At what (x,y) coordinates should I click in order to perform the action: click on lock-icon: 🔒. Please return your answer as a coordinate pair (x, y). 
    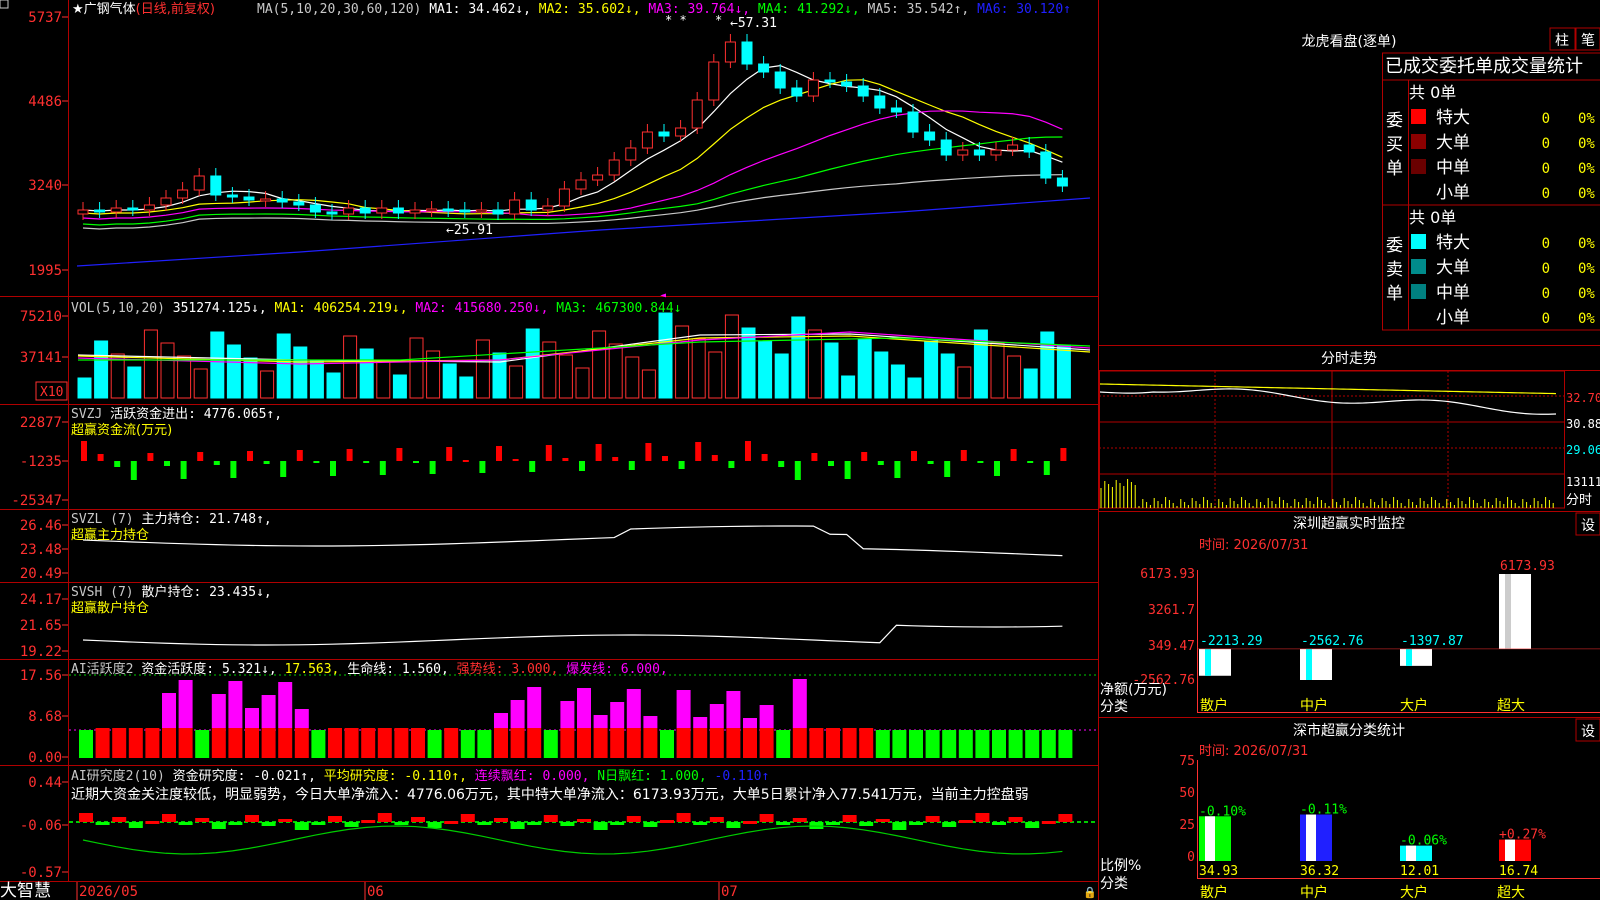
    Looking at the image, I should click on (1090, 892).